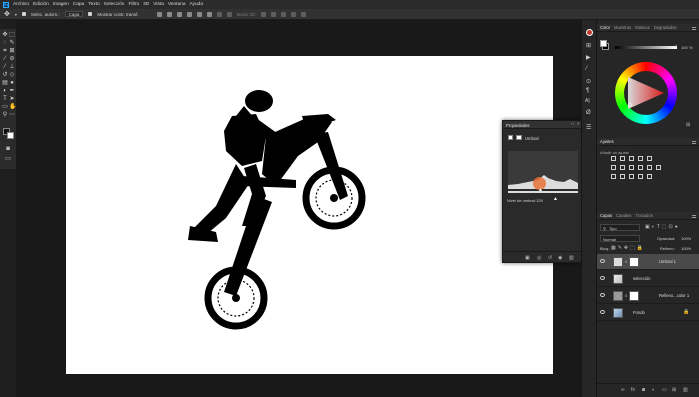 This screenshot has height=397, width=699. I want to click on tab-degradados: Degradados, so click(665, 27).